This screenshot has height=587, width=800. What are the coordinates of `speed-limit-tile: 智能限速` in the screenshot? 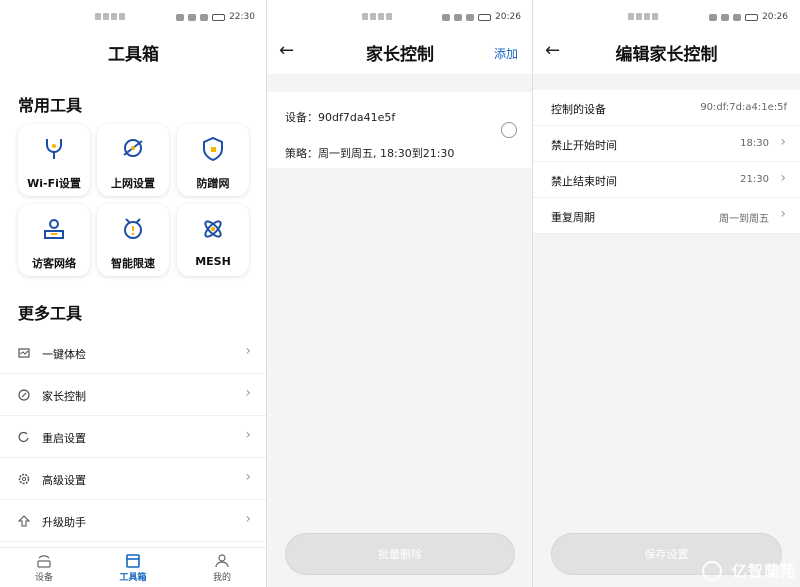 It's located at (133, 240).